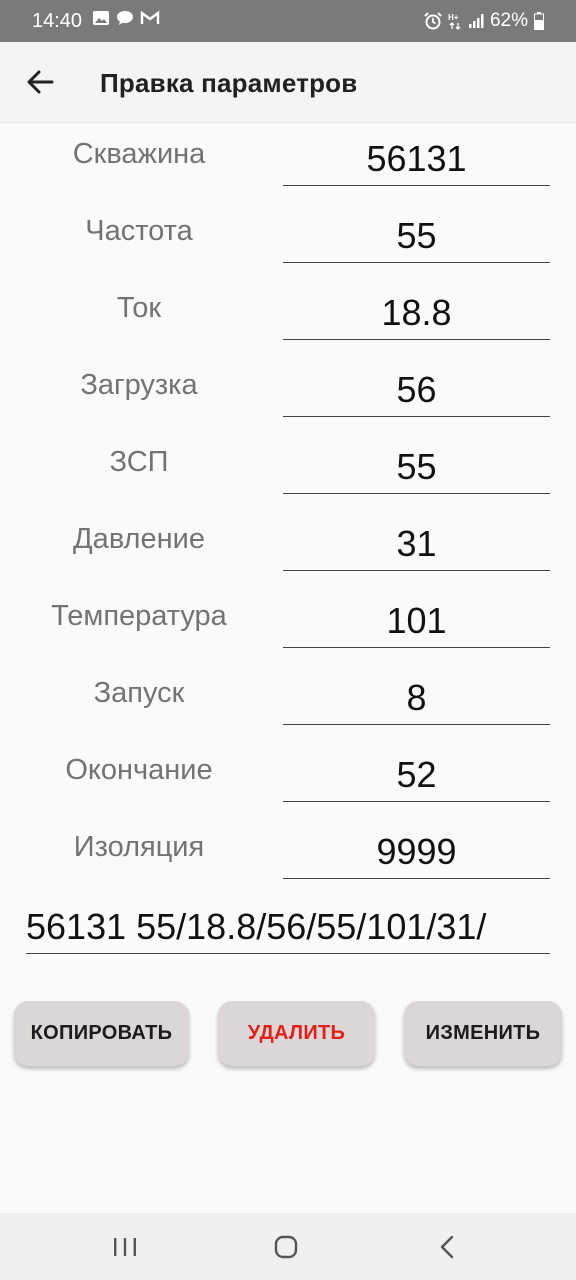 The height and width of the screenshot is (1280, 576). Describe the element at coordinates (288, 21) in the screenshot. I see `status-bar: 14:40 H+ 62%` at that location.